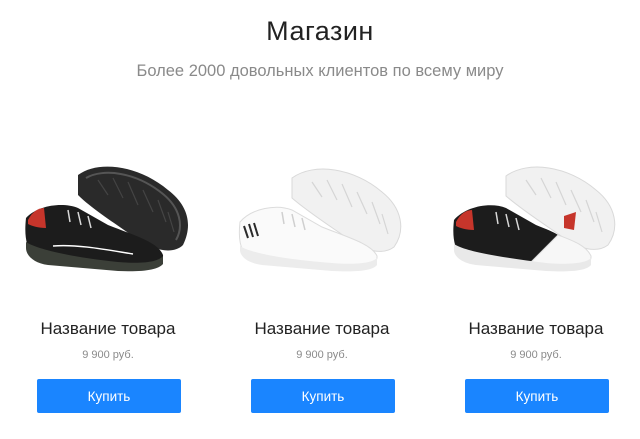 The height and width of the screenshot is (439, 640). What do you see at coordinates (108, 215) in the screenshot?
I see `product-image-black-red-sneaker` at bounding box center [108, 215].